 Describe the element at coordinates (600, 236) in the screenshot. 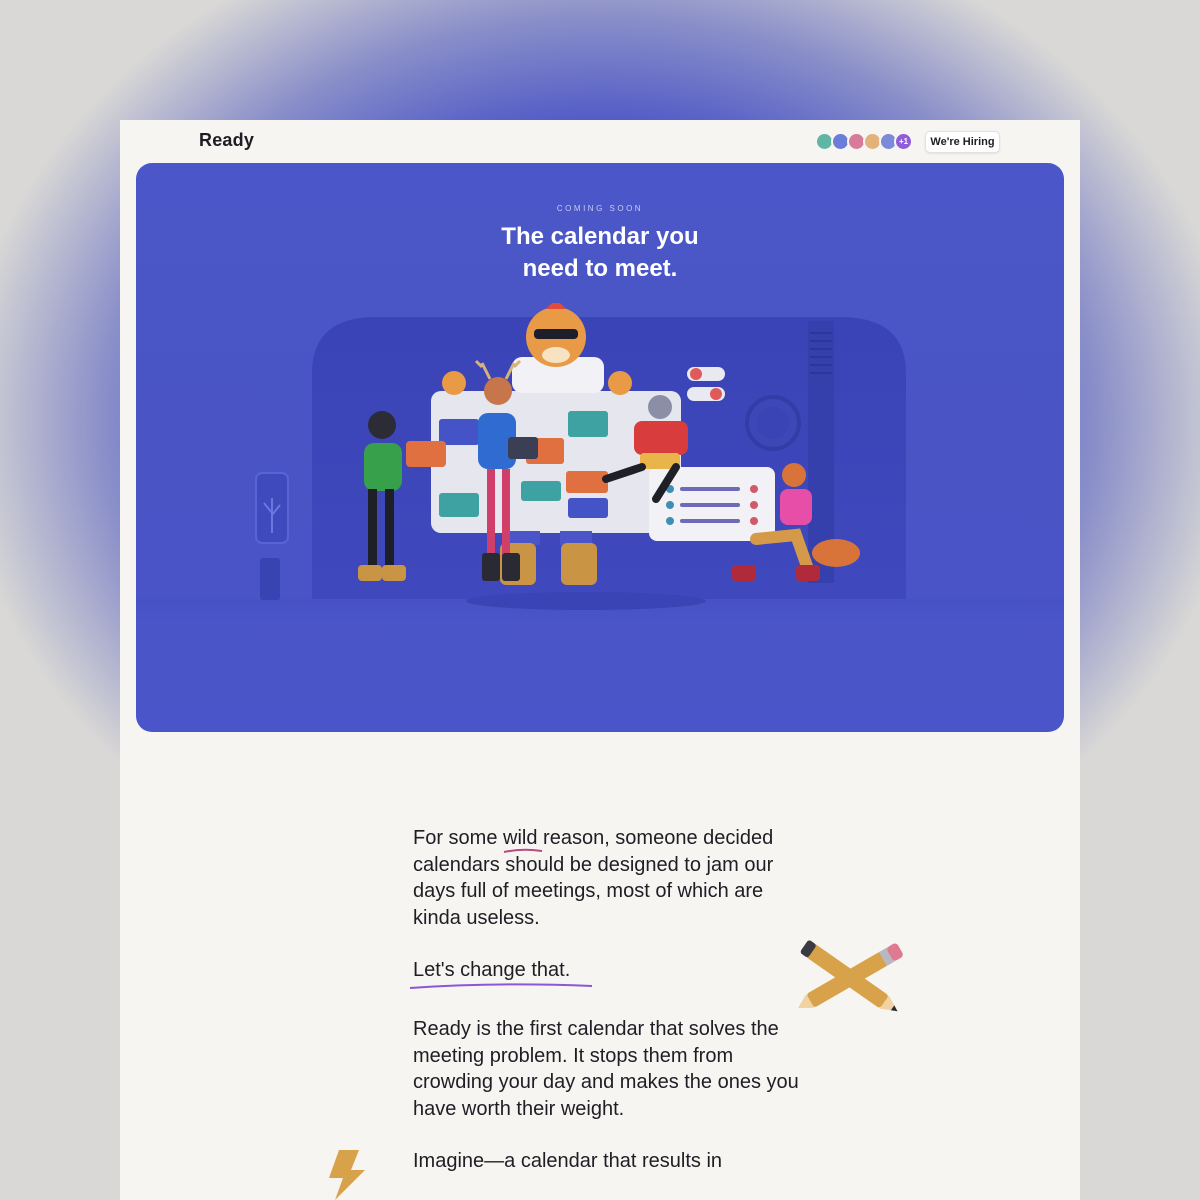

I see `hero-title-line-1: The calendar you` at that location.